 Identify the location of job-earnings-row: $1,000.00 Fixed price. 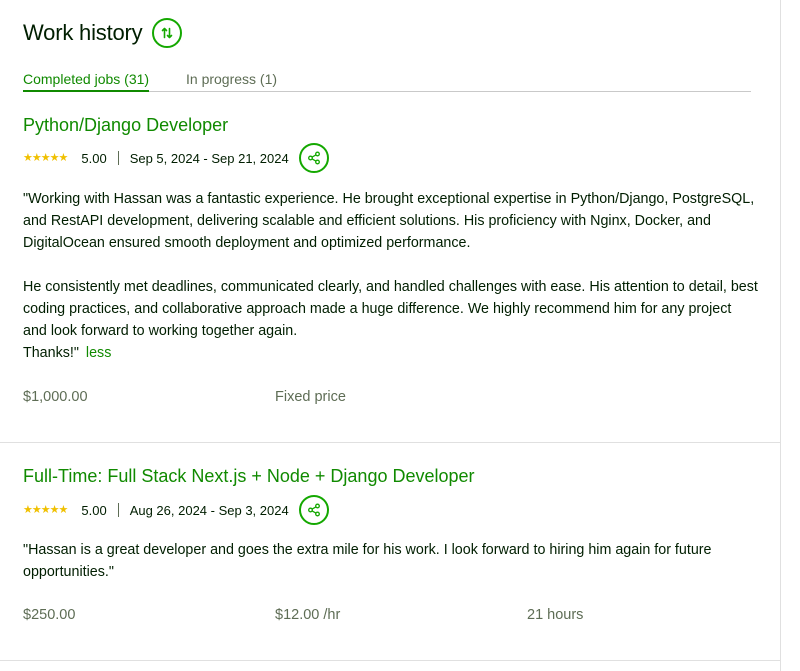
(390, 399).